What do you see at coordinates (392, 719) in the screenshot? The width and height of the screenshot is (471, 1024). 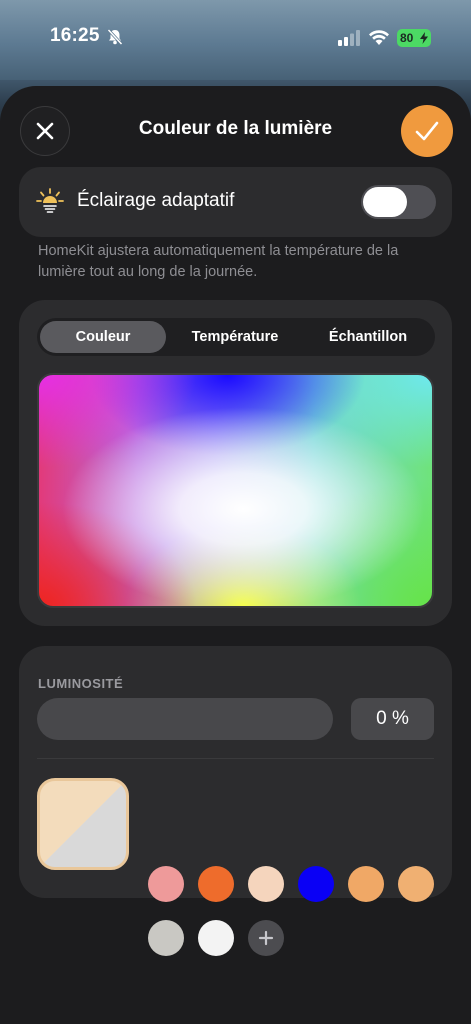 I see `brightness-value: 0 %` at bounding box center [392, 719].